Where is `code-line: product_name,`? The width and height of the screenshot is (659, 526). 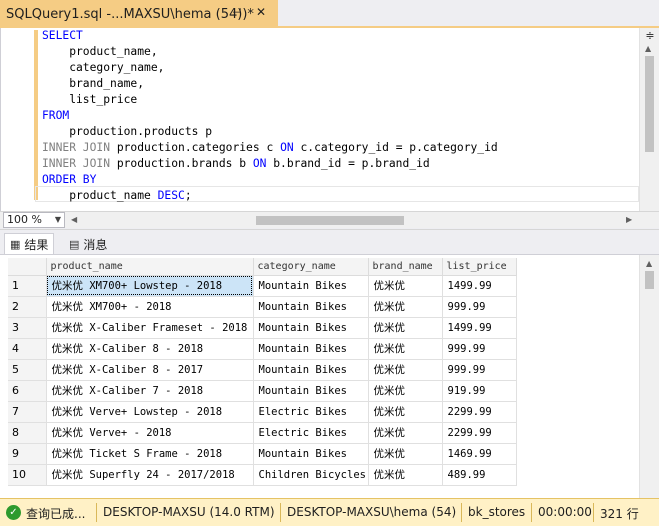
code-line: product_name, is located at coordinates (270, 52).